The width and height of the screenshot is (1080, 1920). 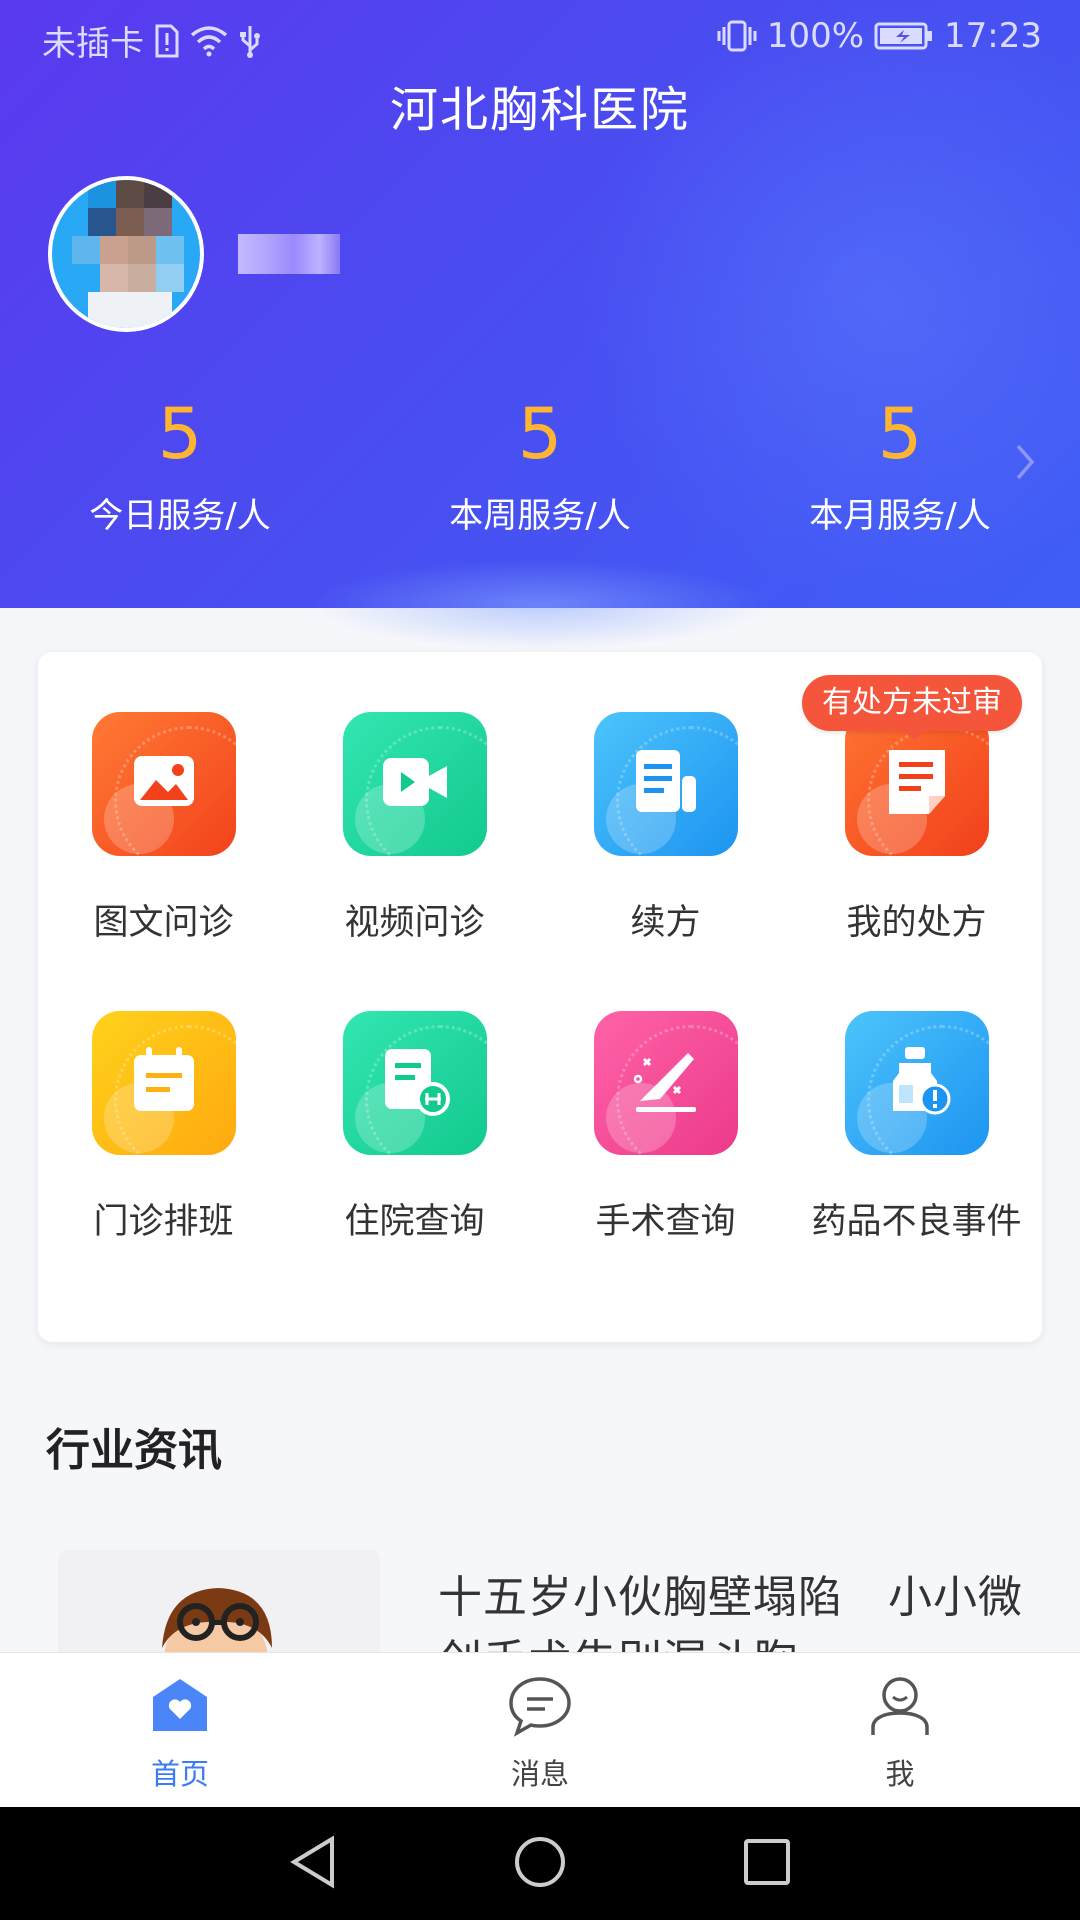 What do you see at coordinates (289, 254) in the screenshot?
I see `user-name-blurred` at bounding box center [289, 254].